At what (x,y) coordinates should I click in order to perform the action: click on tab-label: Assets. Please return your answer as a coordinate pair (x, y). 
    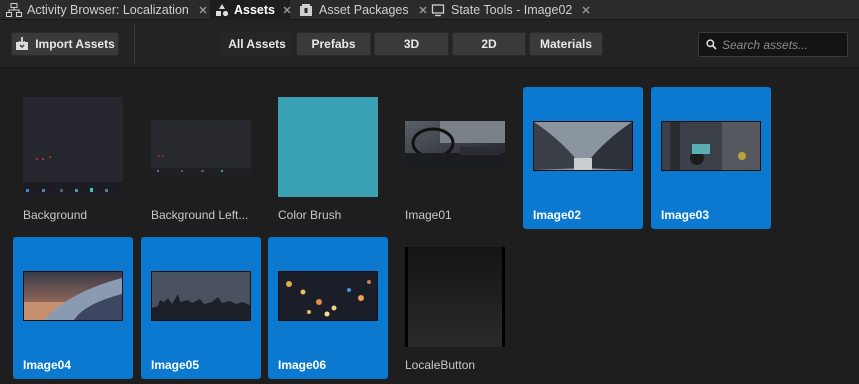
    Looking at the image, I should click on (254, 10).